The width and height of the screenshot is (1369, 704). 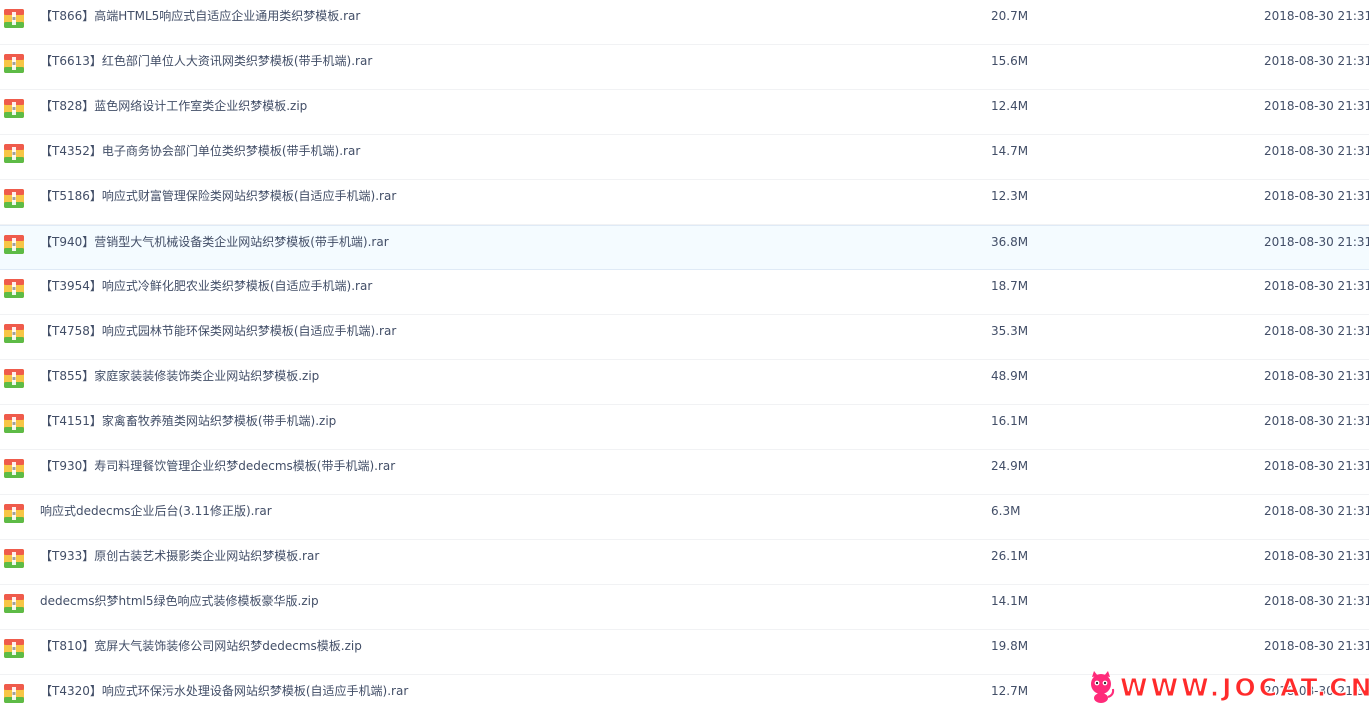 What do you see at coordinates (1010, 286) in the screenshot?
I see `file-size: 18.7M` at bounding box center [1010, 286].